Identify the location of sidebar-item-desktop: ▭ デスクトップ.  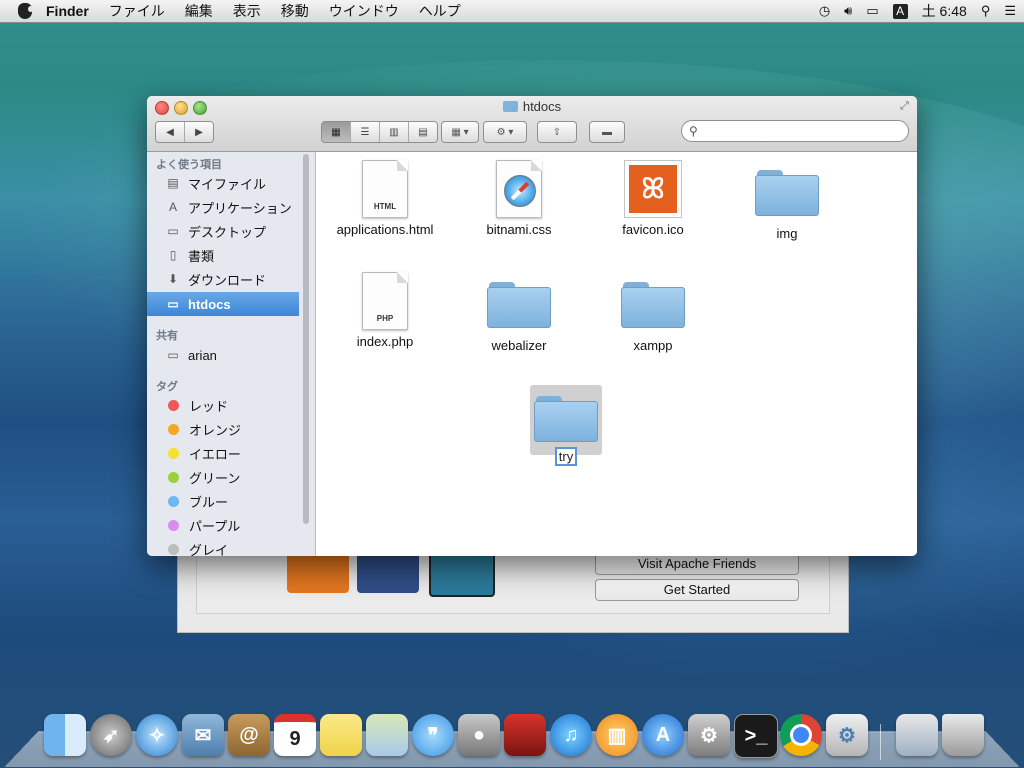
(223, 231).